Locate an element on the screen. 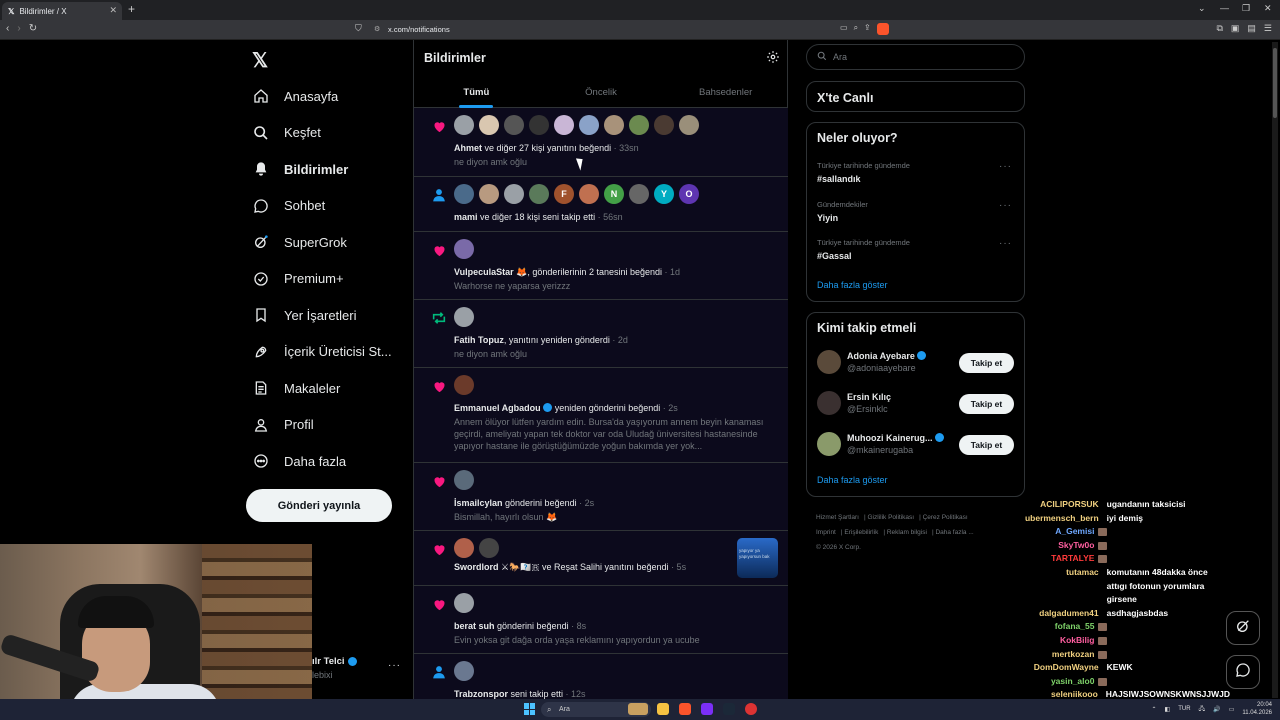  settings-gear-icon is located at coordinates (773, 59).